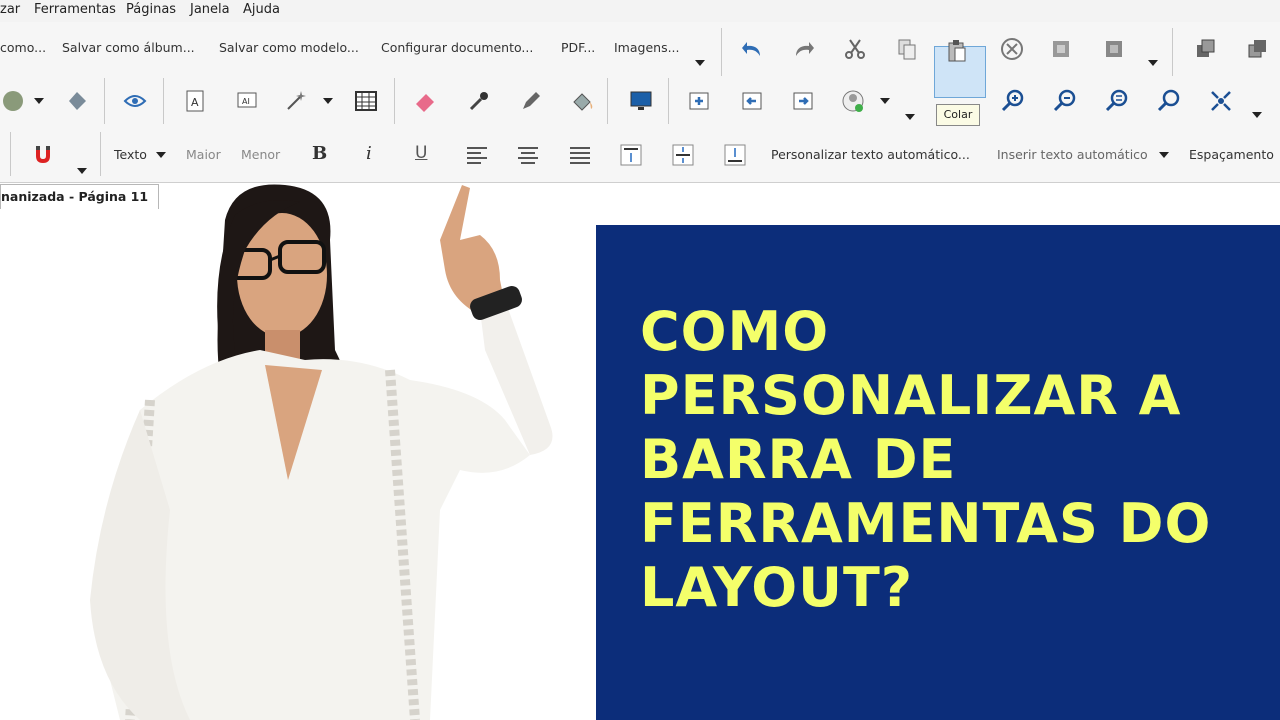 The height and width of the screenshot is (720, 1280). Describe the element at coordinates (203, 154) in the screenshot. I see `bigger-button: Maior` at that location.